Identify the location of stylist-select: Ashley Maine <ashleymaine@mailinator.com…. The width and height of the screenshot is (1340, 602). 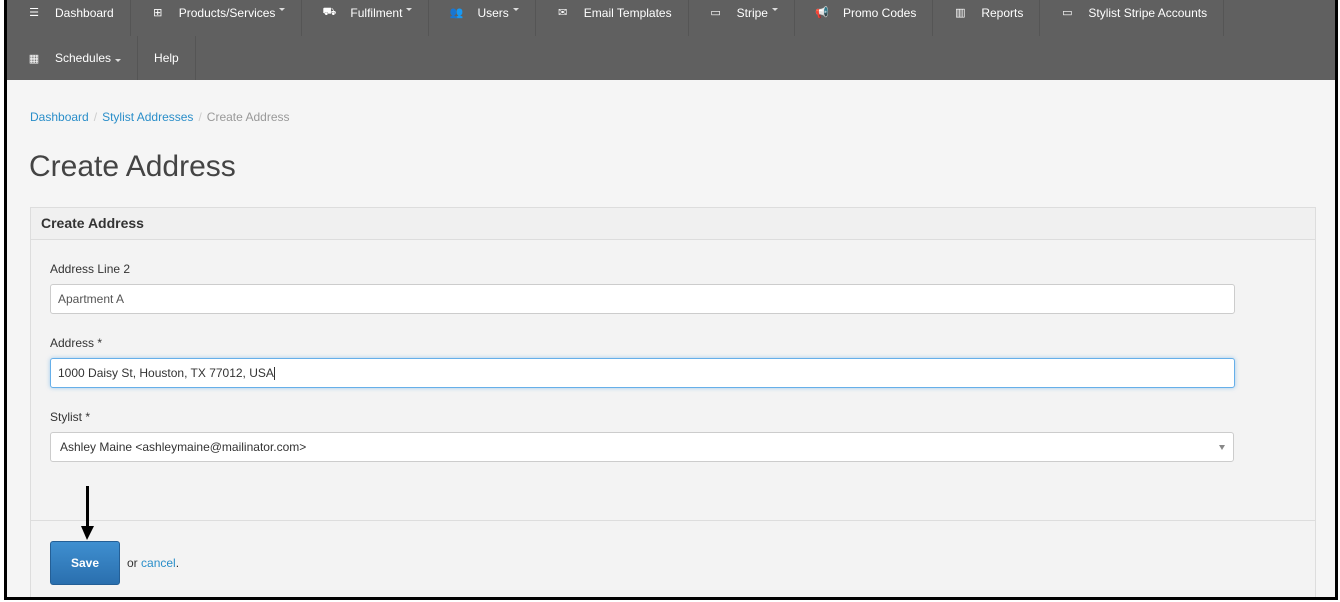
(642, 447).